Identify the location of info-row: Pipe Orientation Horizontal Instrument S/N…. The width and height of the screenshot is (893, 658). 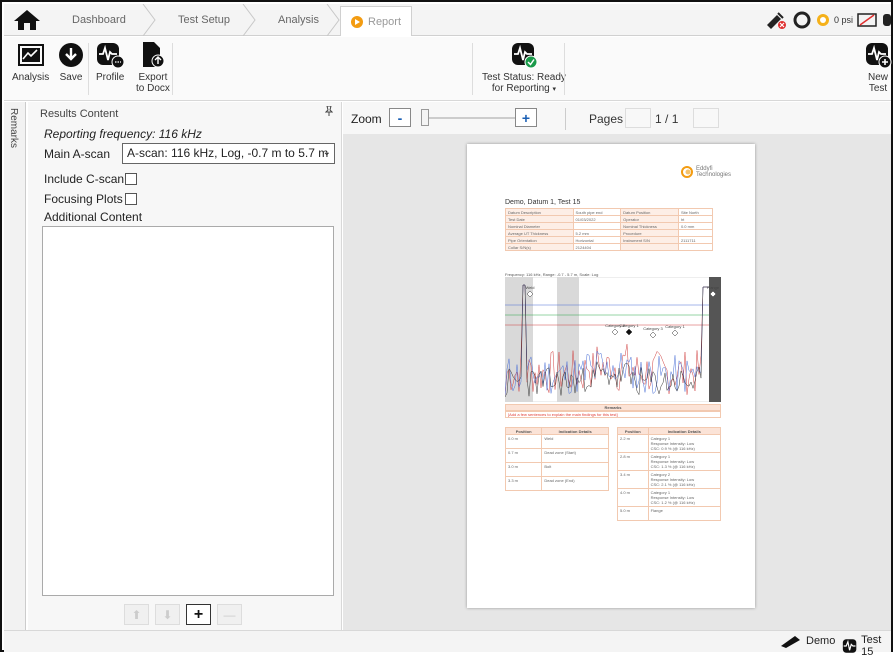
(609, 240).